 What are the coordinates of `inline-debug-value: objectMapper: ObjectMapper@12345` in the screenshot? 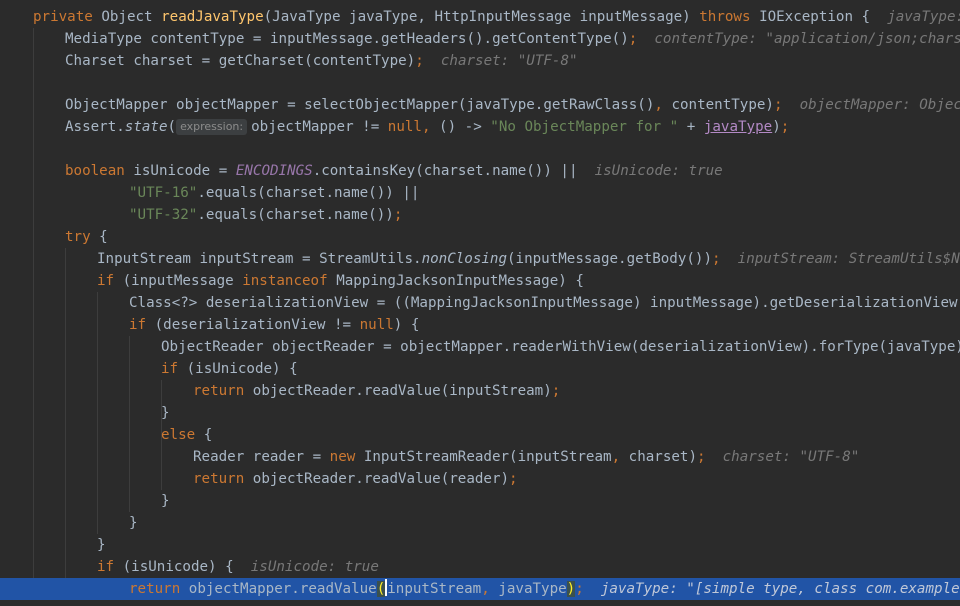 It's located at (879, 105).